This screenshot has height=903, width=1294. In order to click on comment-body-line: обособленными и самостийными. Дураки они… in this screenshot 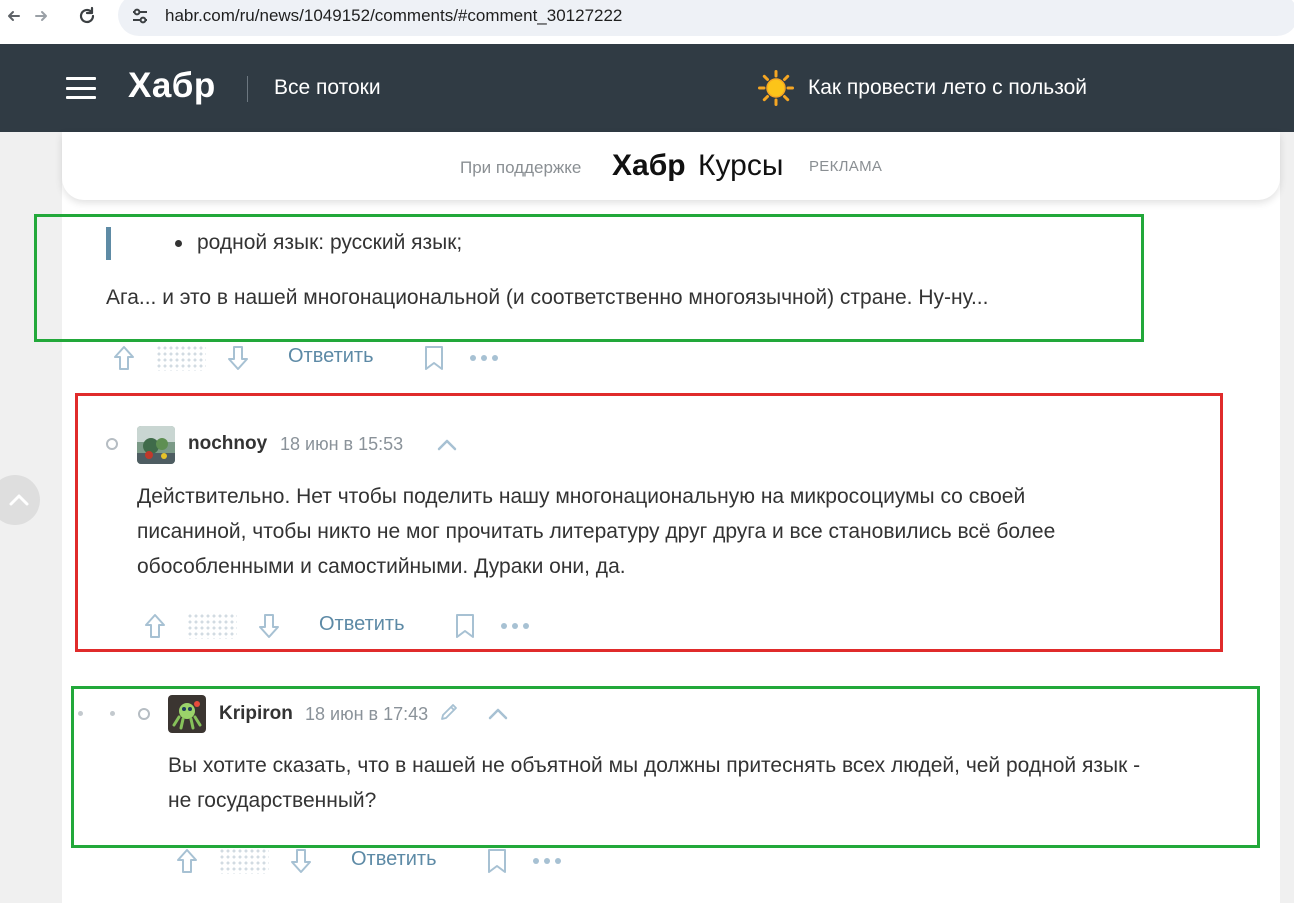, I will do `click(381, 566)`.